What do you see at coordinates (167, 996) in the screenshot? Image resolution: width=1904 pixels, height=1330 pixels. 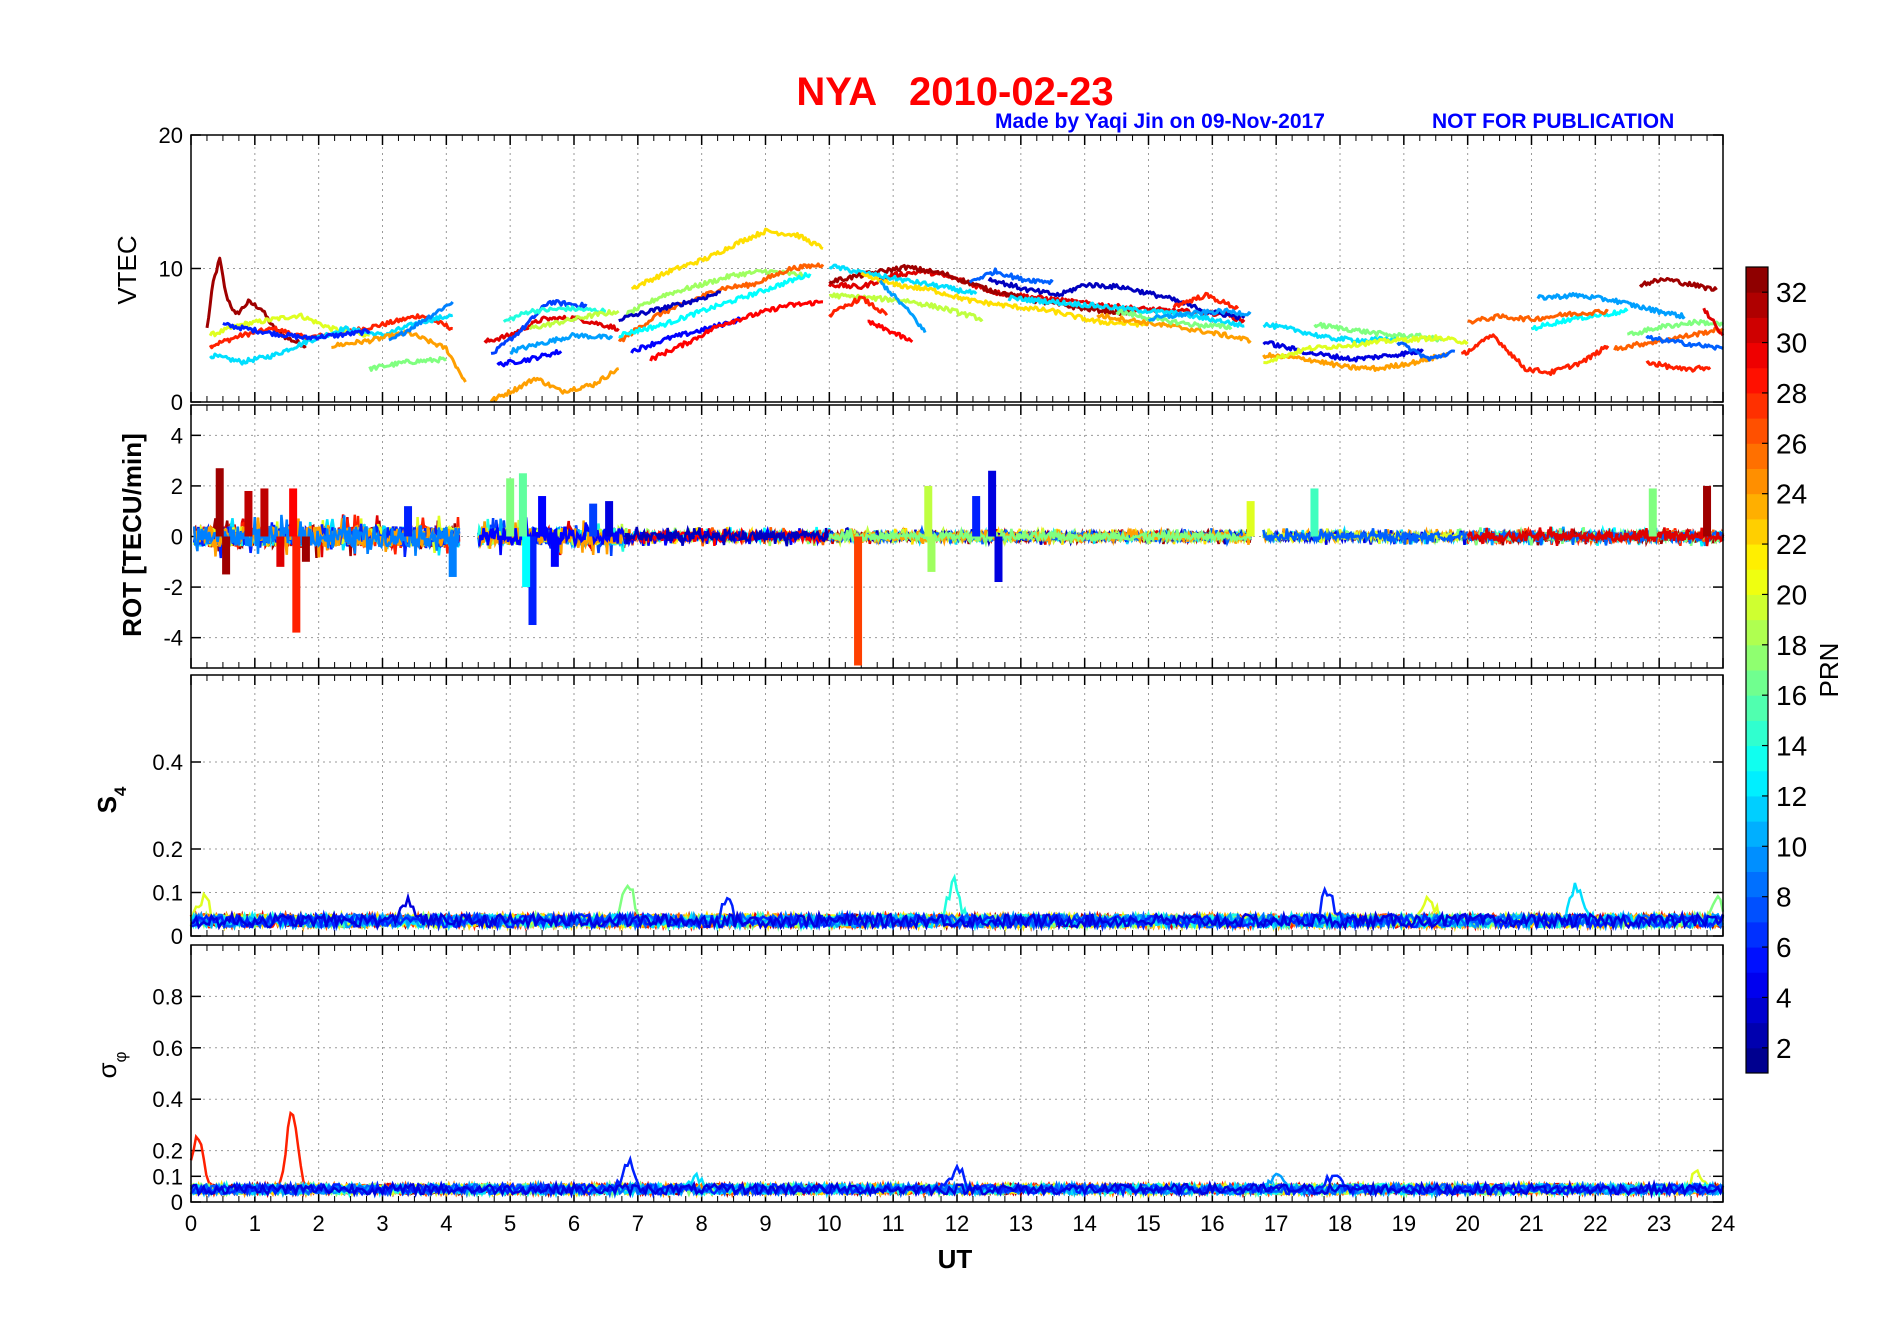 I see `y-tick-label: 0.8` at bounding box center [167, 996].